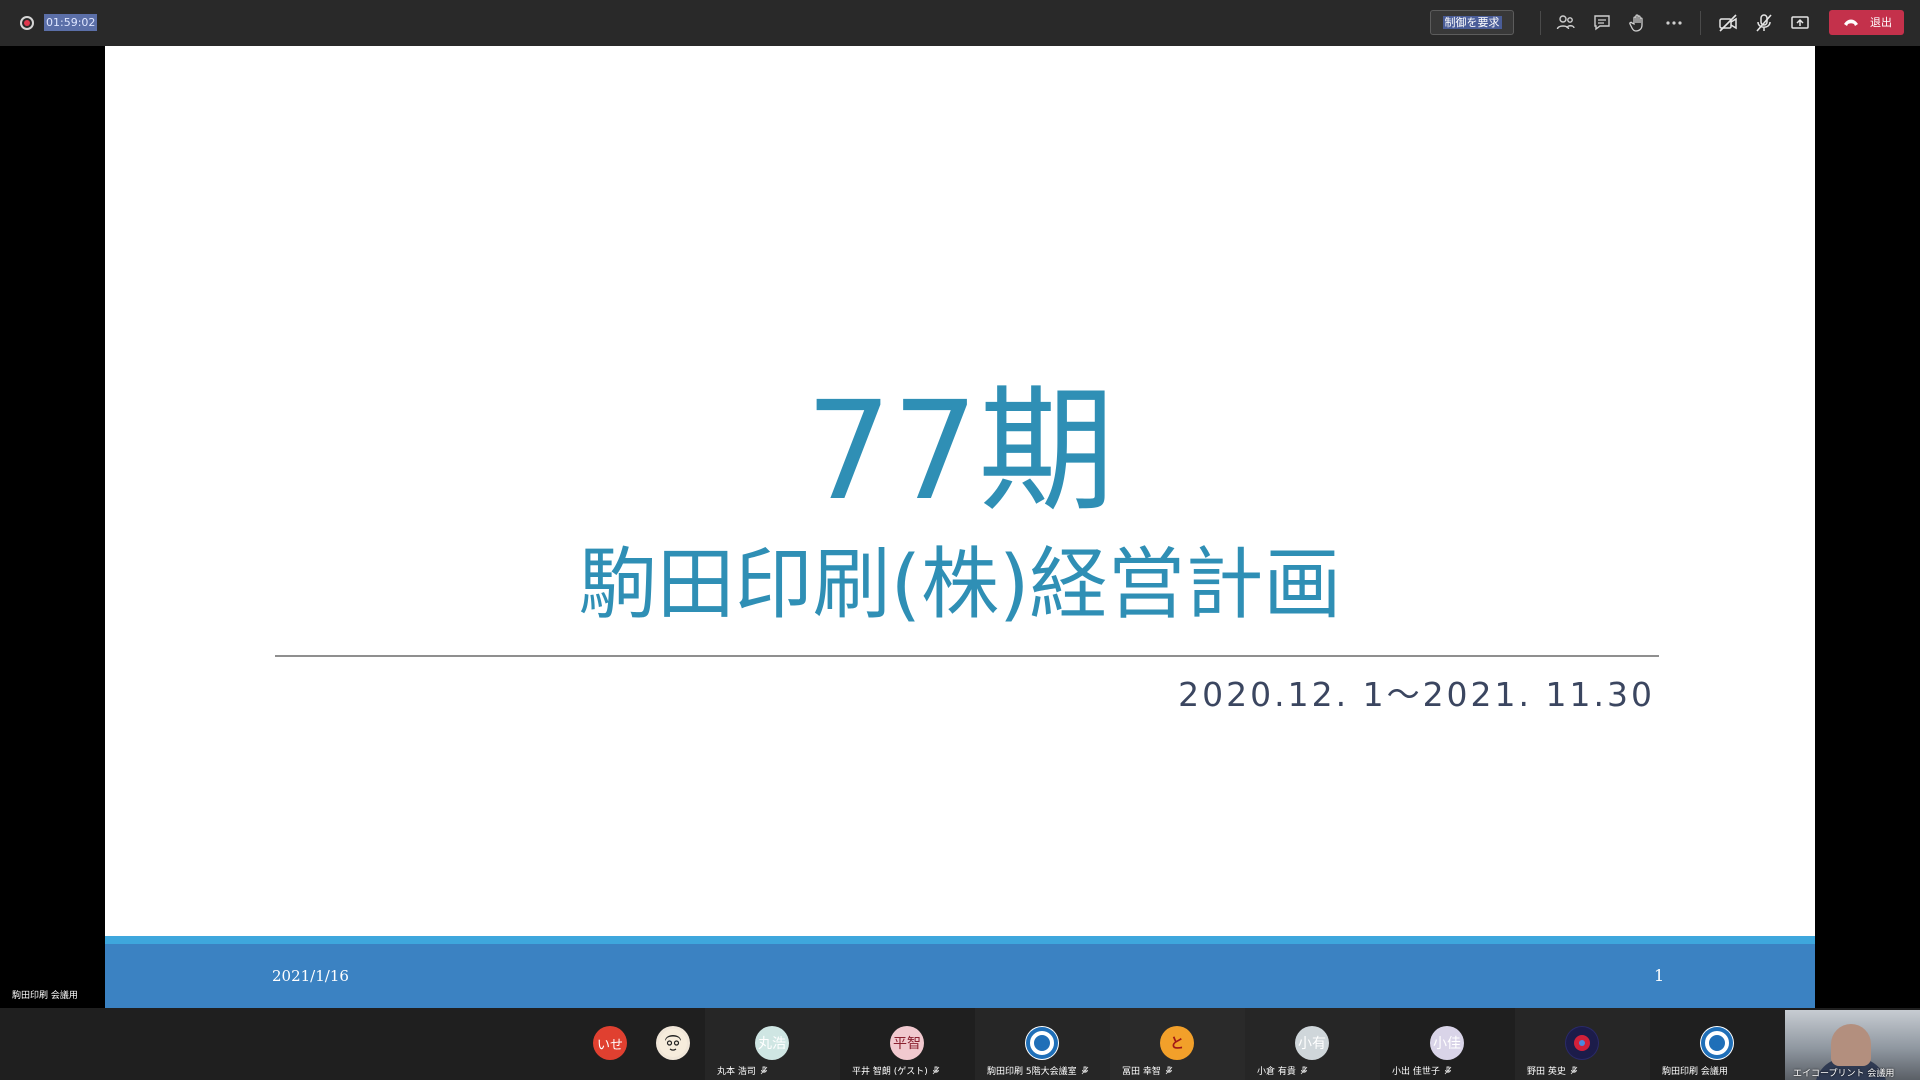 The image size is (1920, 1080). What do you see at coordinates (1695, 1072) in the screenshot?
I see `participant-name: 駒田印刷 会議用` at bounding box center [1695, 1072].